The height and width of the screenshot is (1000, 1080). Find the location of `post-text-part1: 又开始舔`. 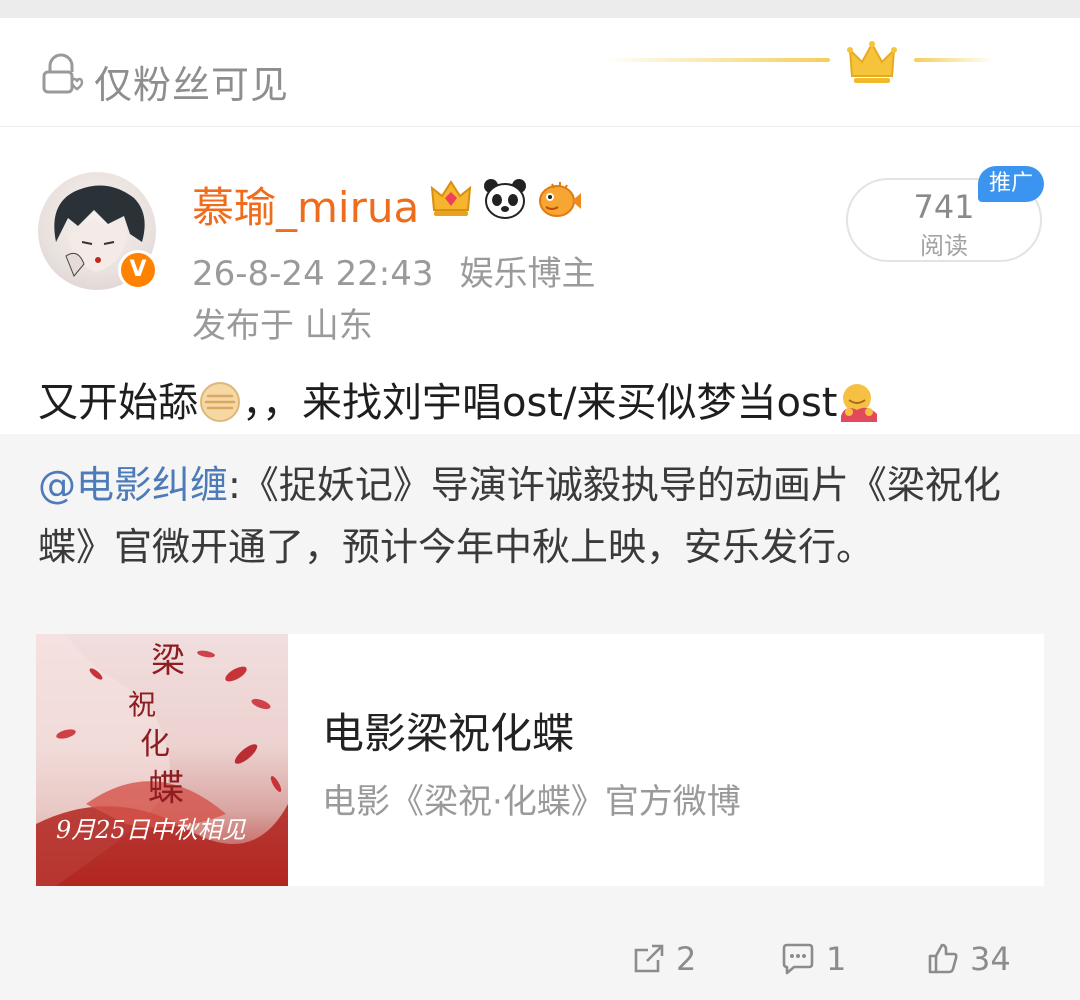

post-text-part1: 又开始舔 is located at coordinates (118, 403).